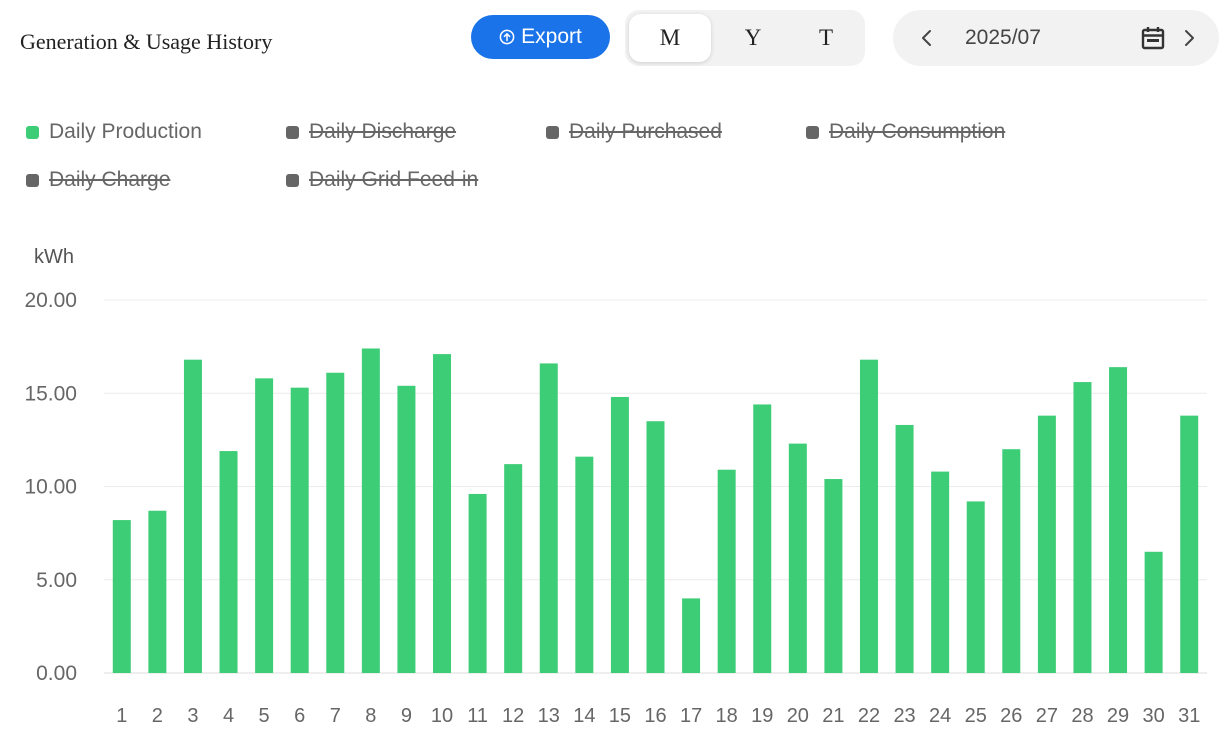  Describe the element at coordinates (157, 716) in the screenshot. I see `x-tick-label: 2` at that location.